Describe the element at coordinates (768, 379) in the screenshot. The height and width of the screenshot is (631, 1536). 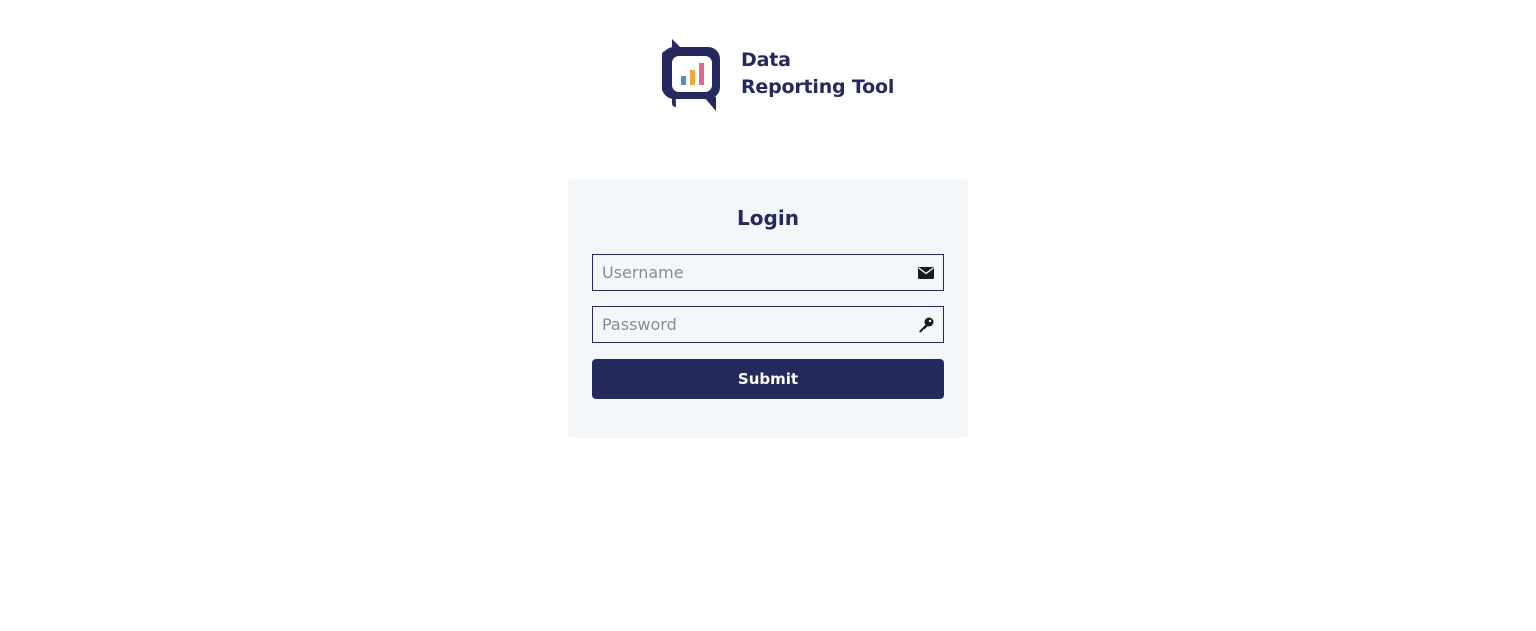
I see `submit-button: Submit` at that location.